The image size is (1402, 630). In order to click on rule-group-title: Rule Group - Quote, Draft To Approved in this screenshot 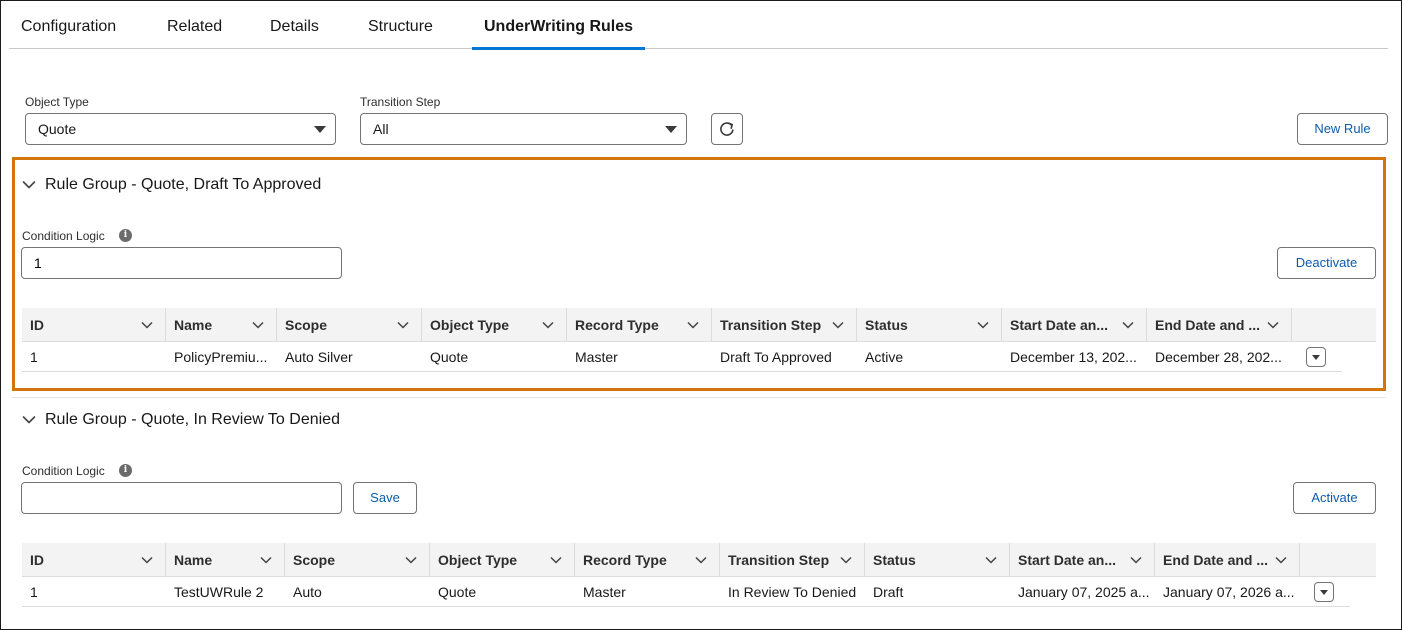, I will do `click(183, 185)`.